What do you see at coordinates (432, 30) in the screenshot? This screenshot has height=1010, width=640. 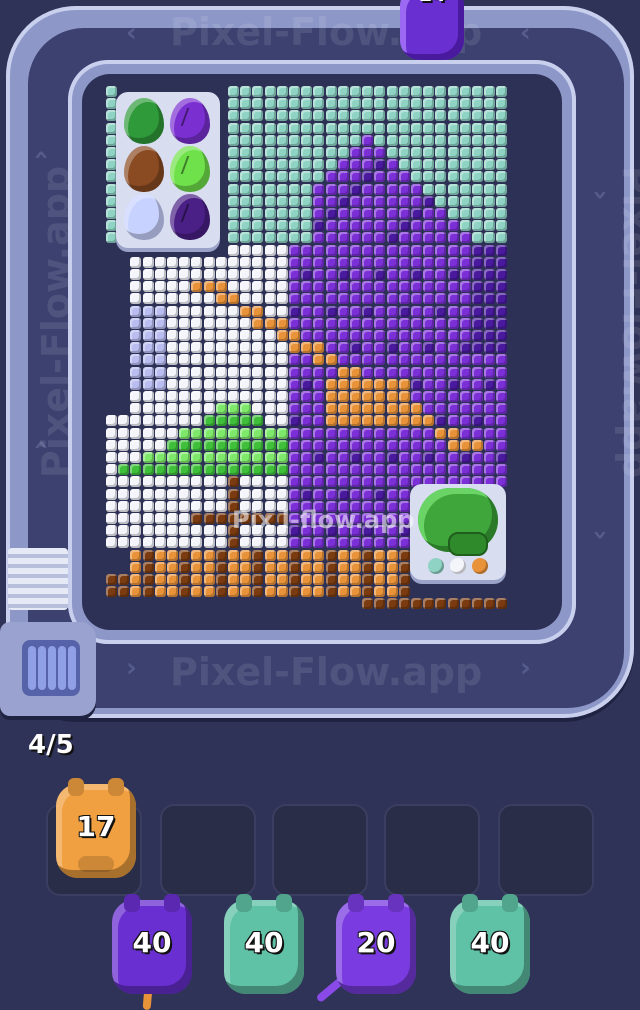 I see `conveyor-pig: 14` at bounding box center [432, 30].